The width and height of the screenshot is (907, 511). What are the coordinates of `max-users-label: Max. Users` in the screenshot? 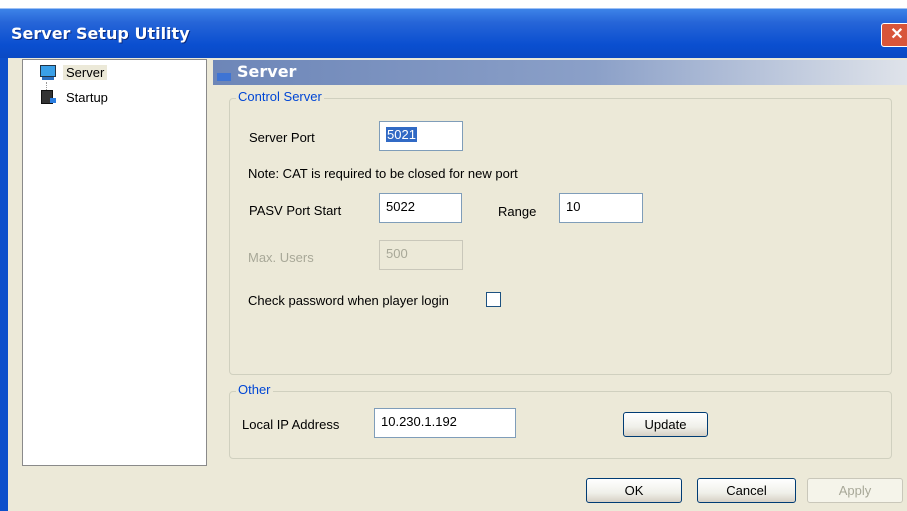 It's located at (281, 257).